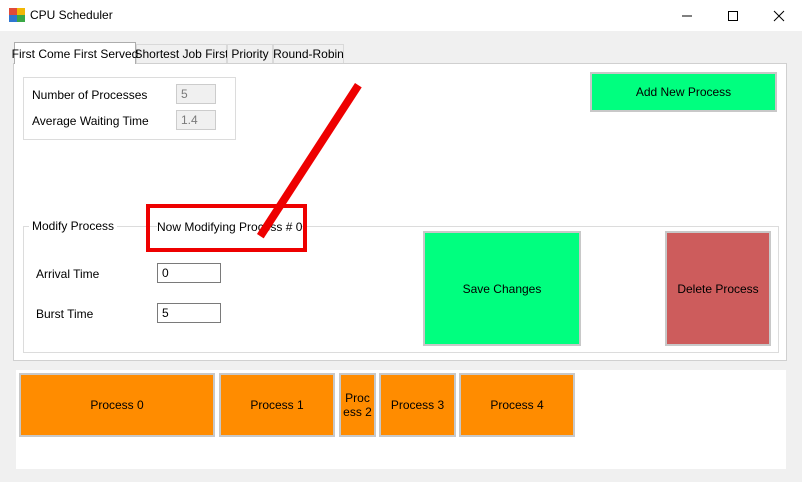 This screenshot has height=482, width=802. Describe the element at coordinates (226, 228) in the screenshot. I see `annotation-highlight-box` at that location.